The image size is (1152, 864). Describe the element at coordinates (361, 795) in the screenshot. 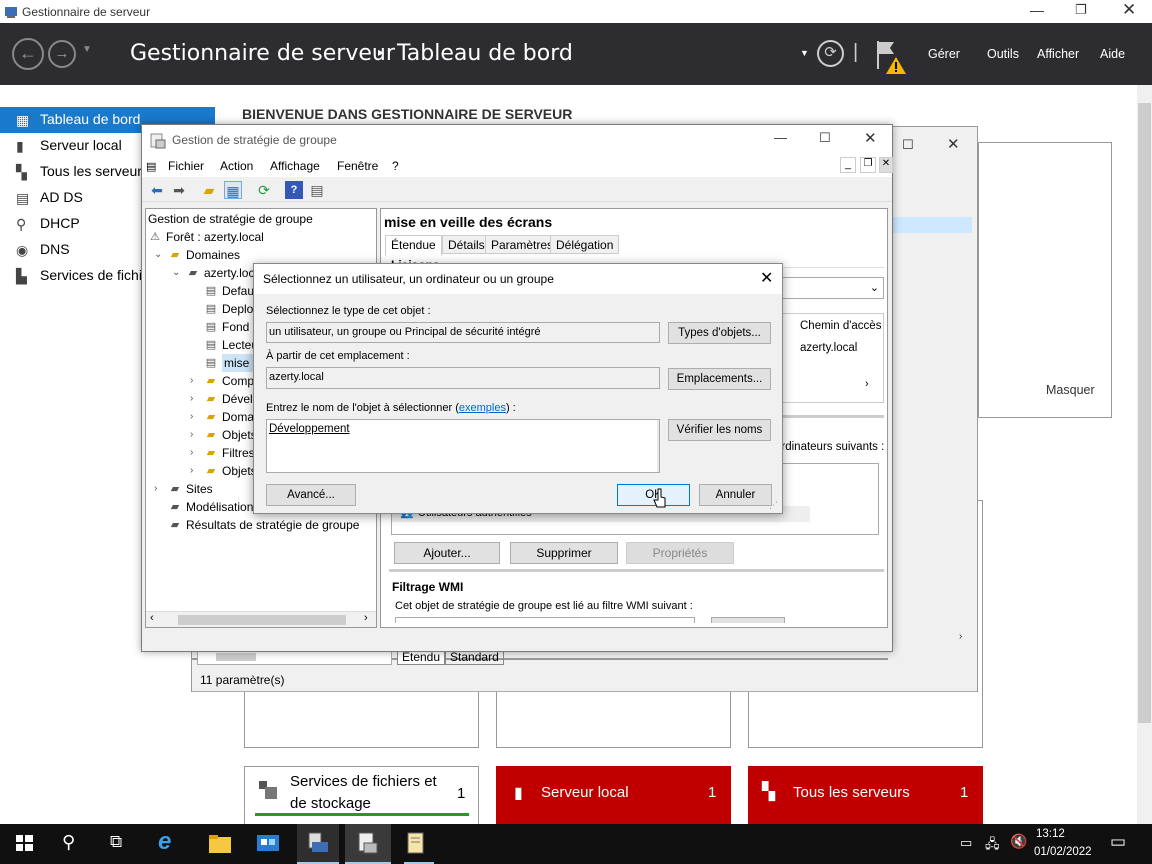

I see `tile-file-services: Services de fichiers et de stockage 1` at that location.